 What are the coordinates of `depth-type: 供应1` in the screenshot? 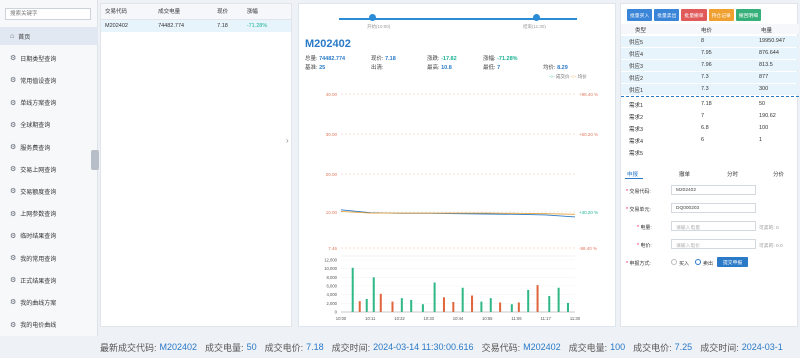 It's located at (636, 91).